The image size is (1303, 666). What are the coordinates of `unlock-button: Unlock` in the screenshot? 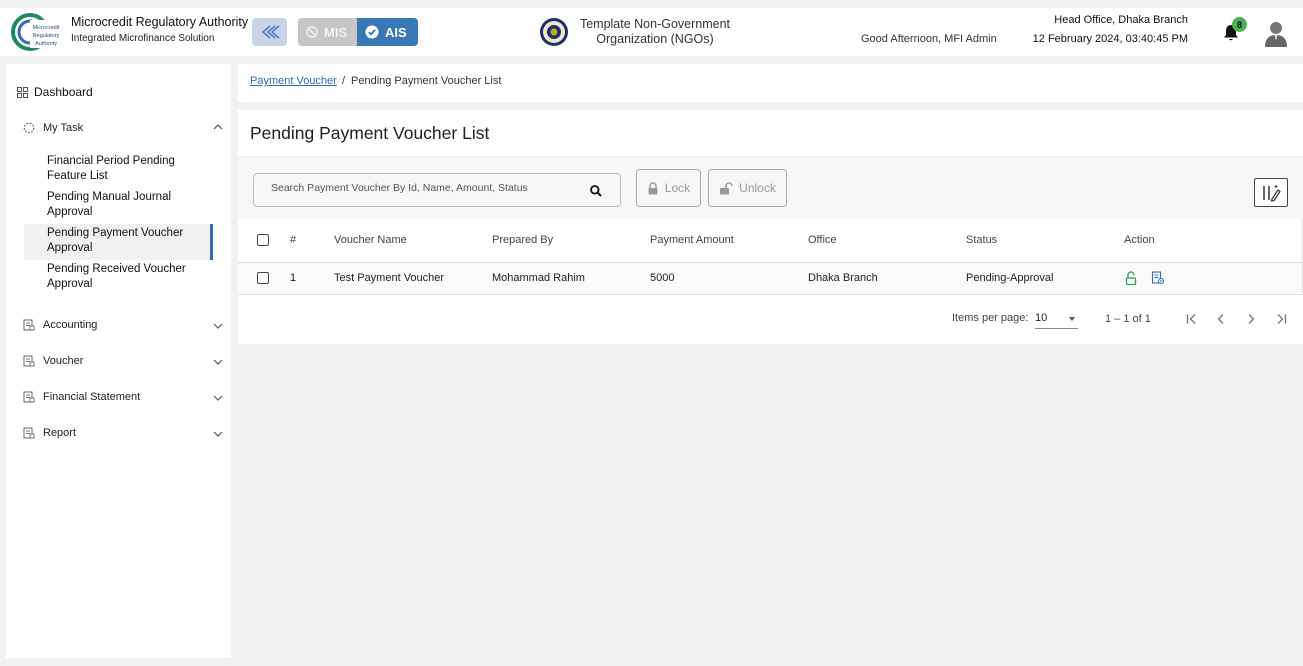 It's located at (747, 188).